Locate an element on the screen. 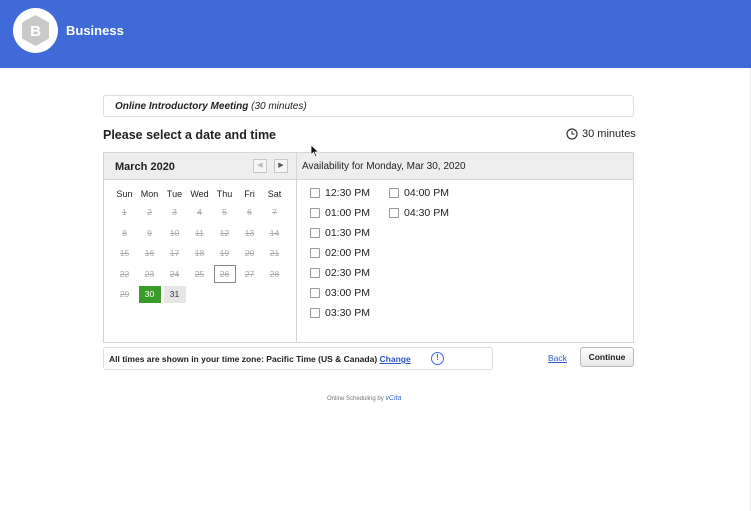 Image resolution: width=751 pixels, height=511 pixels. day-number: 2 is located at coordinates (149, 212).